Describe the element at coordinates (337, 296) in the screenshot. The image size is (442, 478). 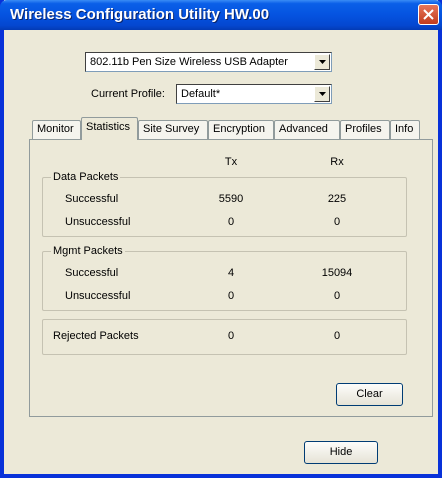
I see `mgmt-unsuccessful-rx: 0` at that location.